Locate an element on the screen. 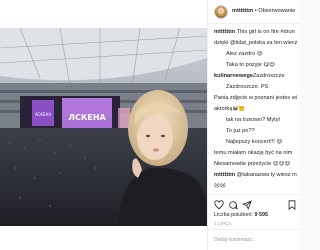  comment-text: dzięki @tidal_polska za ten wiecz is located at coordinates (255, 43).